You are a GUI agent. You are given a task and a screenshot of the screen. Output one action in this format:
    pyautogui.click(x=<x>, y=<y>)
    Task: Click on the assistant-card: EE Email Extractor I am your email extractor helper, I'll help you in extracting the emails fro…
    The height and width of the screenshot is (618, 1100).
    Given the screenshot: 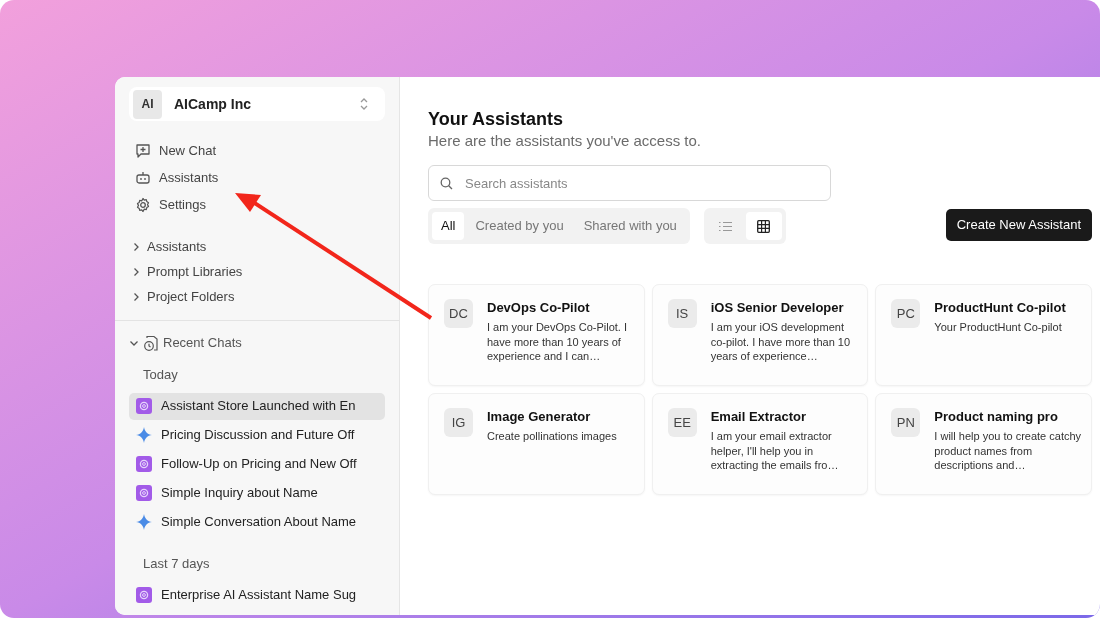 What is the action you would take?
    pyautogui.click(x=760, y=444)
    